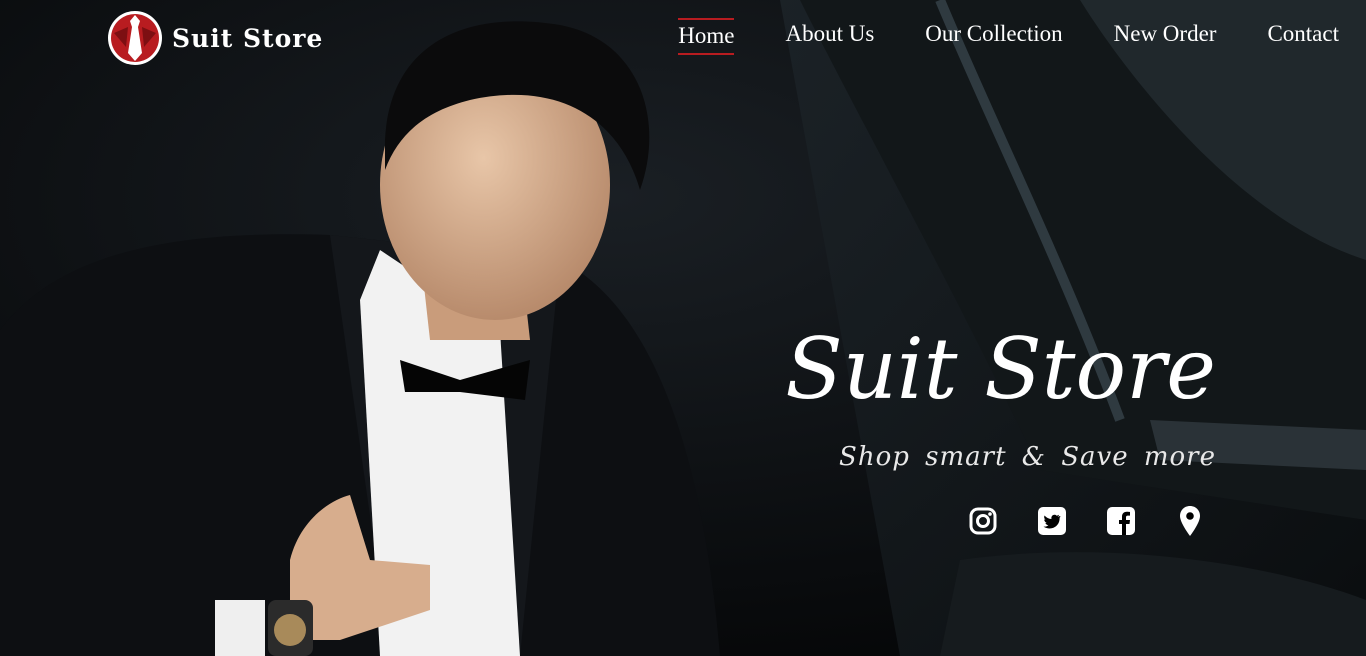 This screenshot has height=656, width=1366. Describe the element at coordinates (983, 521) in the screenshot. I see `instagram-icon` at that location.